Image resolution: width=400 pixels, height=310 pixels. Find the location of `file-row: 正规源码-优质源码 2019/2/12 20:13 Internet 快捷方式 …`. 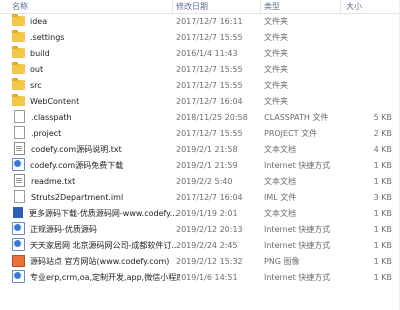

file-row: 正规源码-优质源码 2019/2/12 20:13 Internet 快捷方式 … is located at coordinates (200, 230).